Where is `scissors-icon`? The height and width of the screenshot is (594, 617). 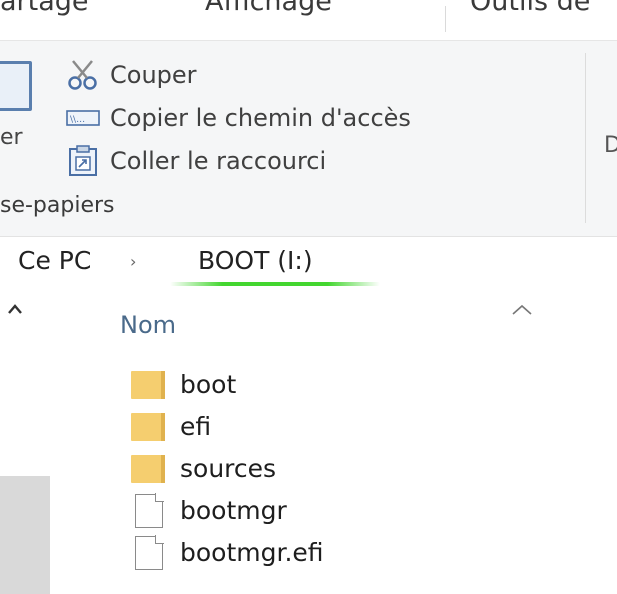
scissors-icon is located at coordinates (83, 75).